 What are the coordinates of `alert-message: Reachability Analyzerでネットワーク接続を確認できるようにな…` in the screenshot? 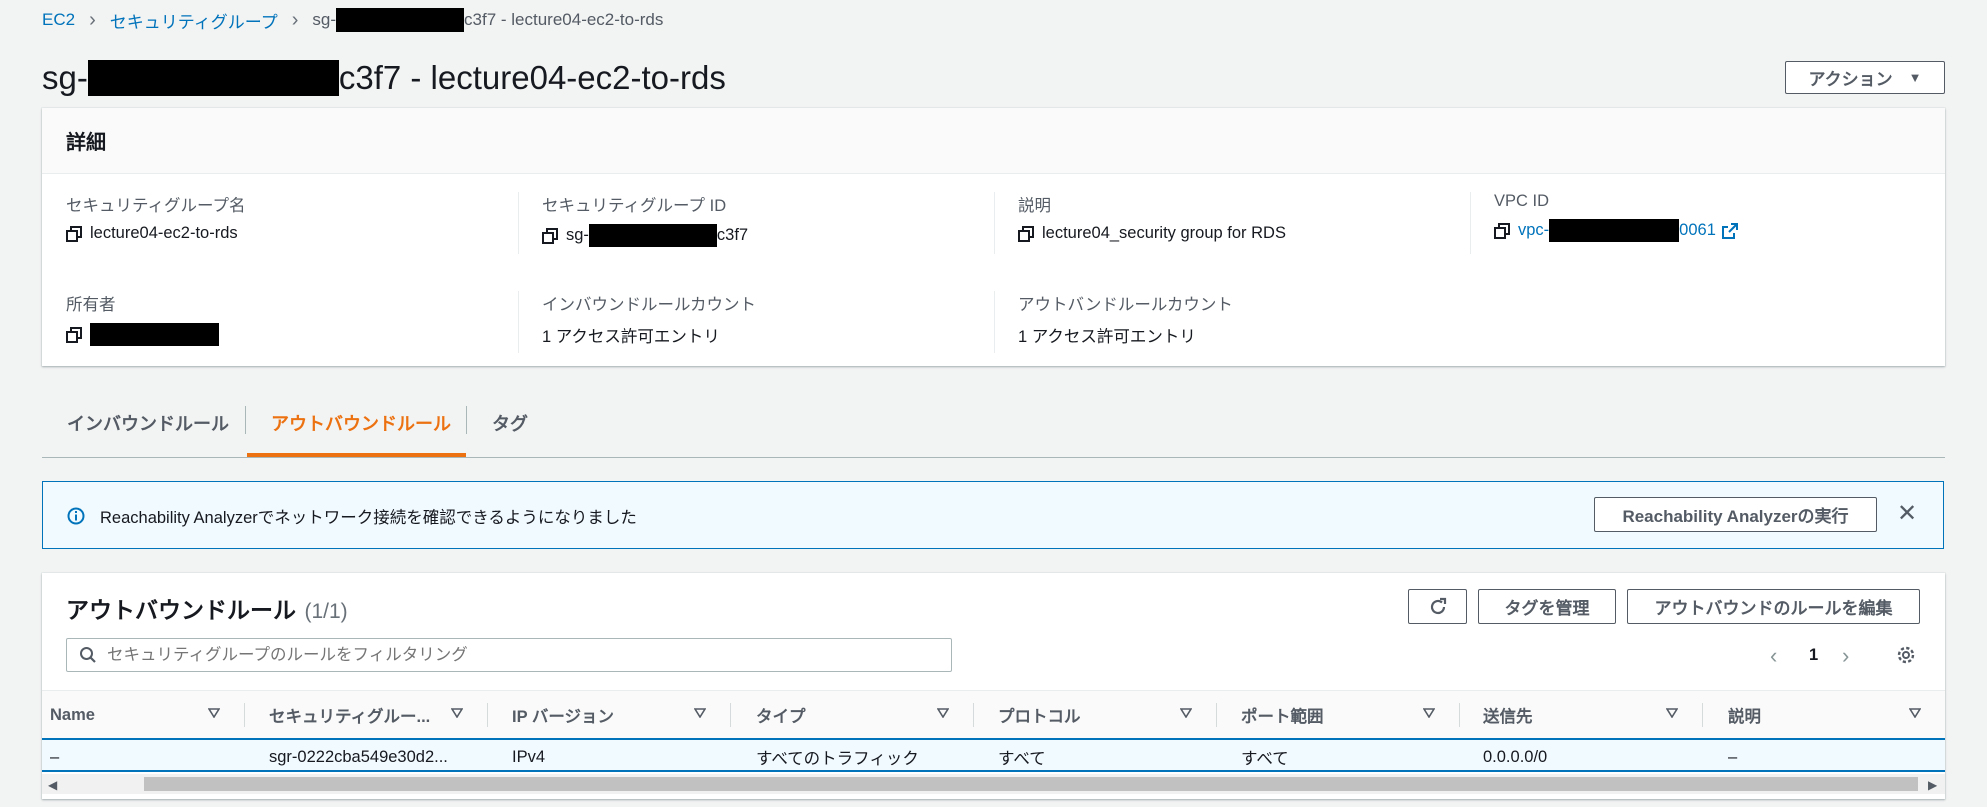 It's located at (368, 518).